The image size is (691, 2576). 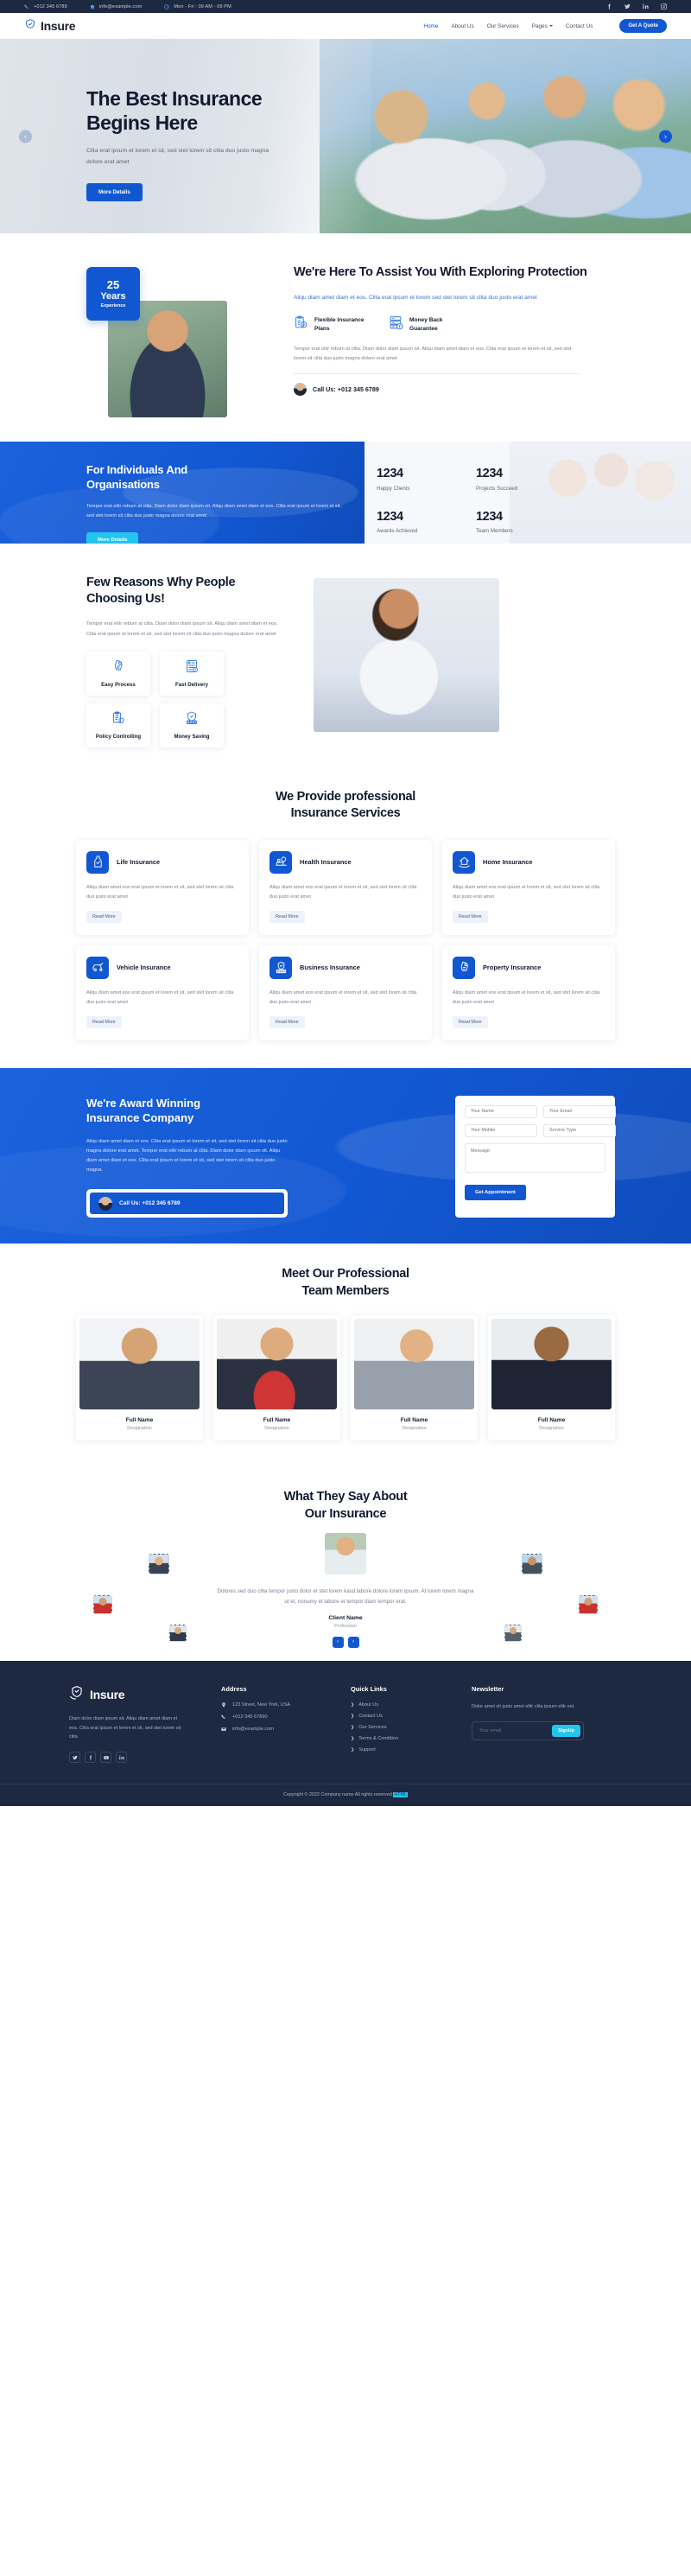 I want to click on service-header: Vehicle Insurance, so click(x=162, y=968).